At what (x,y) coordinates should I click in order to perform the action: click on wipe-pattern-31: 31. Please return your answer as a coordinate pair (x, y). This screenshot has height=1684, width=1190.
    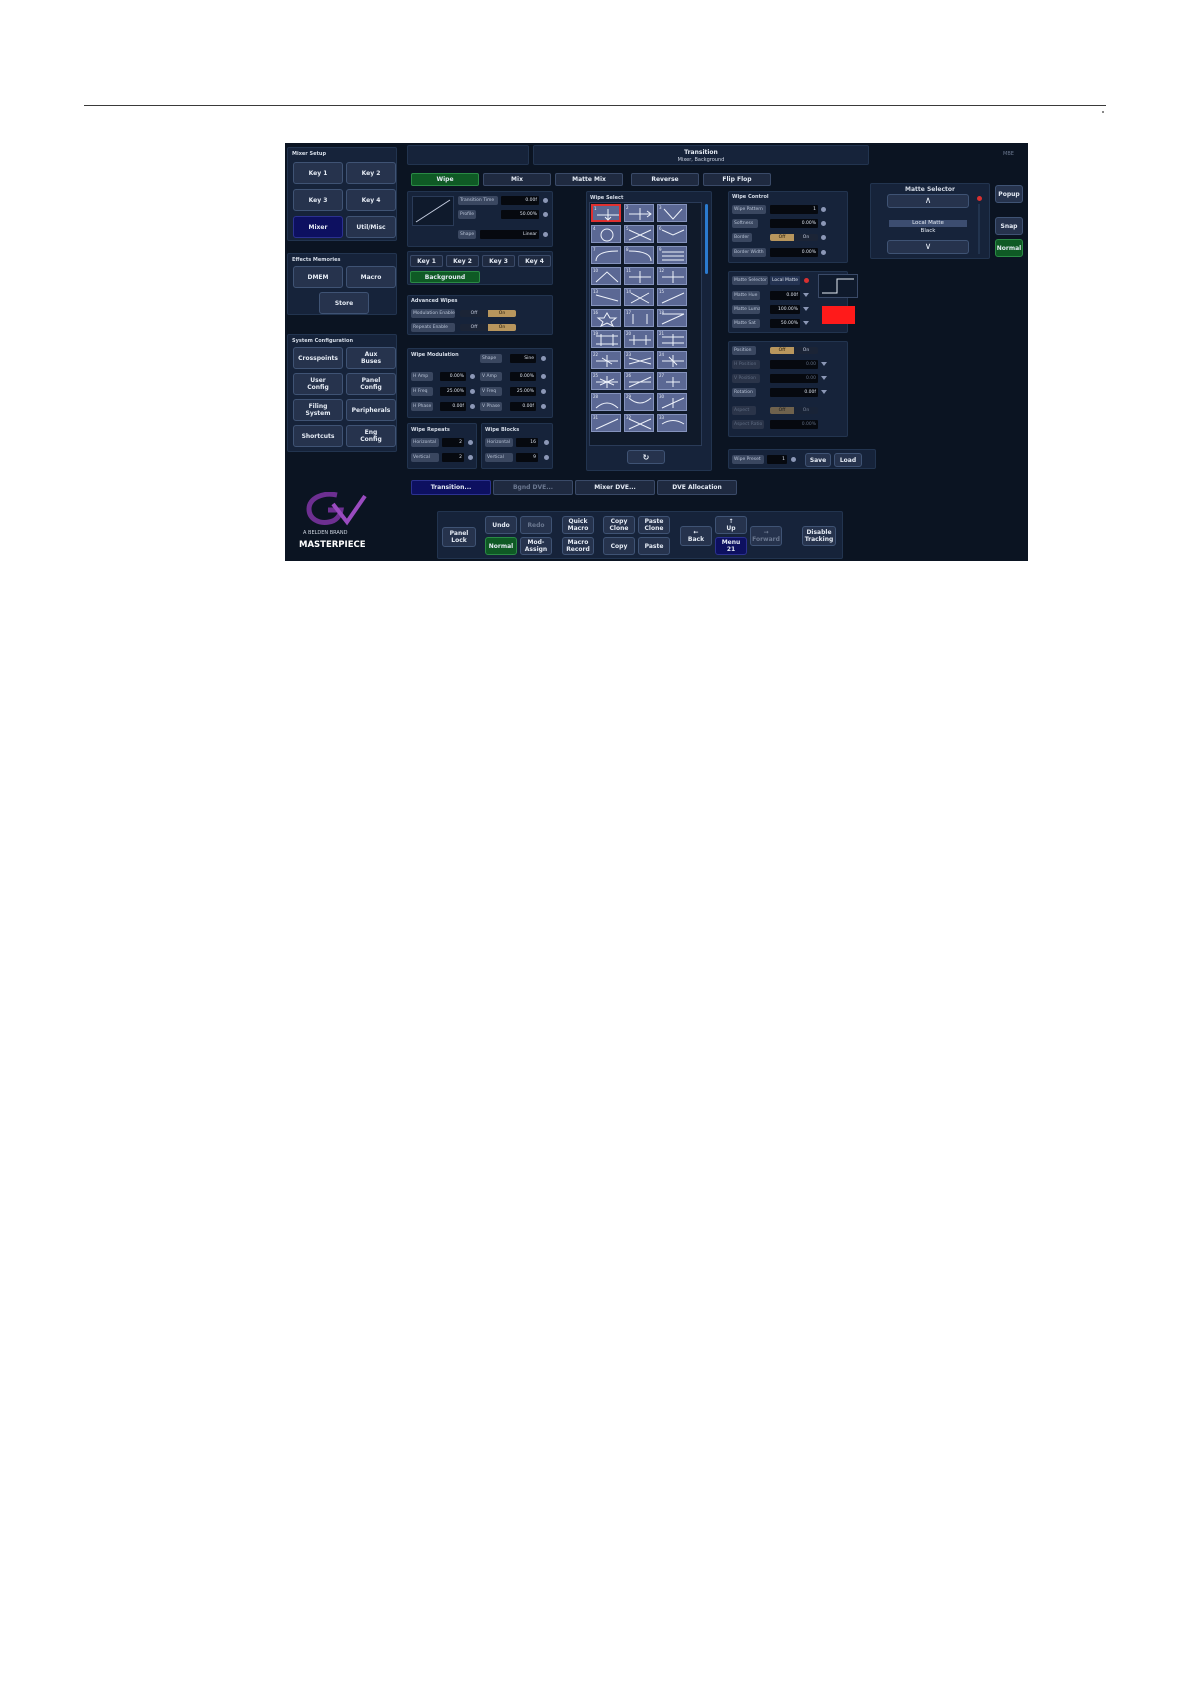
    Looking at the image, I should click on (606, 423).